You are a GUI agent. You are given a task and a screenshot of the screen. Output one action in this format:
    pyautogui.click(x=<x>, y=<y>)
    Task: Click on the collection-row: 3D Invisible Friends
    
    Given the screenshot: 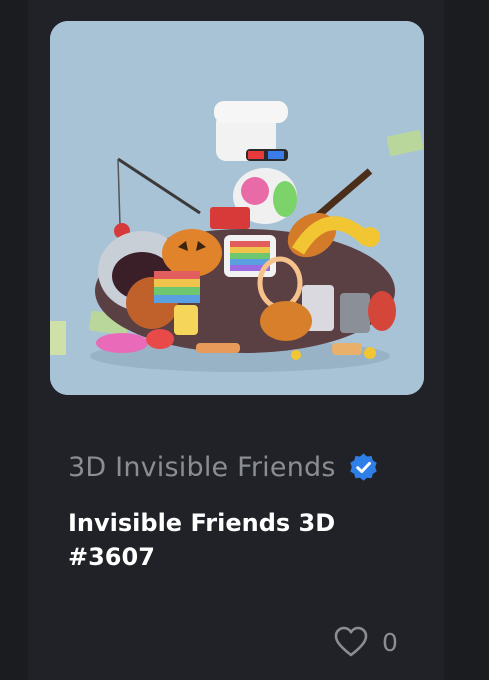 What is the action you would take?
    pyautogui.click(x=223, y=467)
    